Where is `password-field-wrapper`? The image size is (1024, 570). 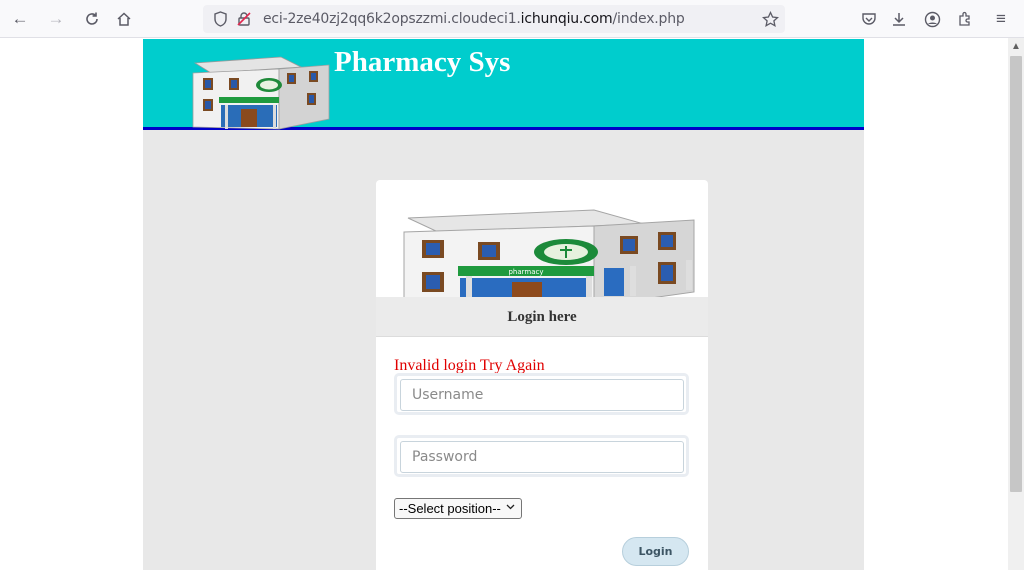 password-field-wrapper is located at coordinates (541, 456).